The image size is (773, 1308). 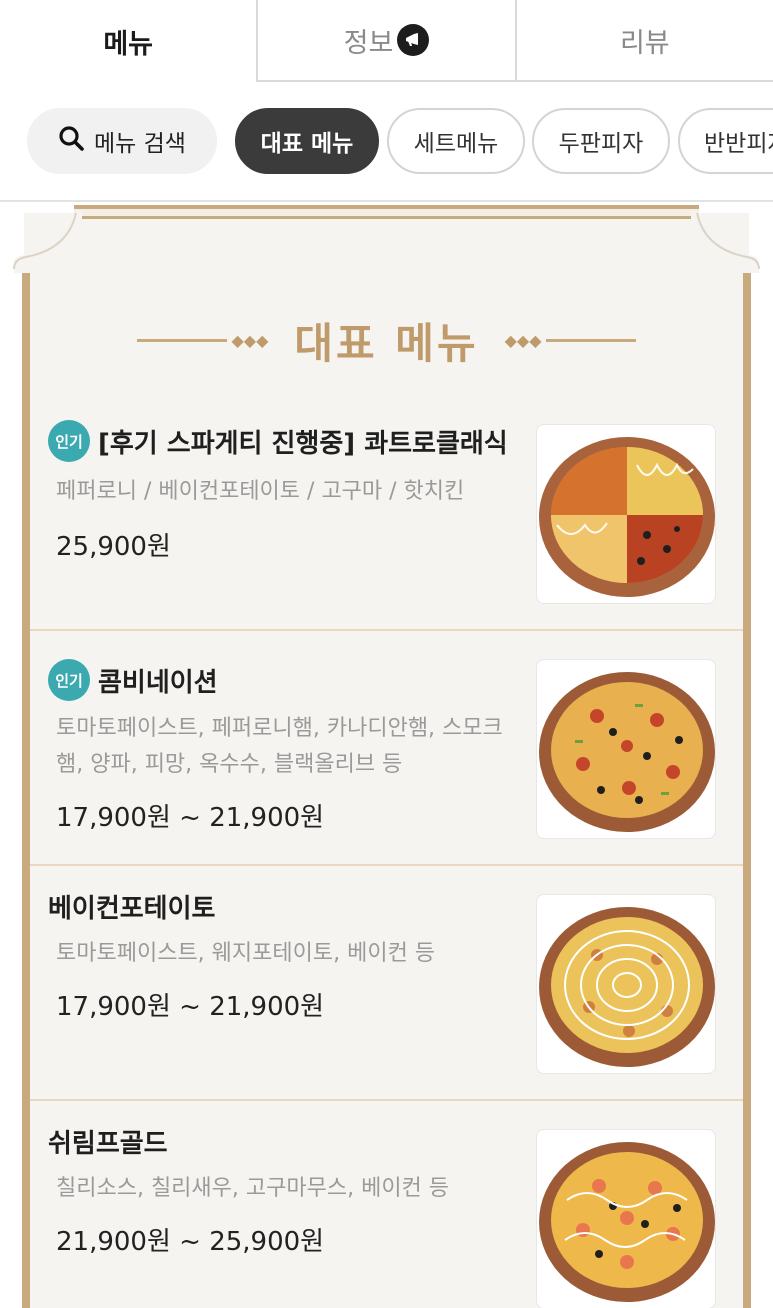 I want to click on section-title: 대표 메뉴, so click(x=386, y=343).